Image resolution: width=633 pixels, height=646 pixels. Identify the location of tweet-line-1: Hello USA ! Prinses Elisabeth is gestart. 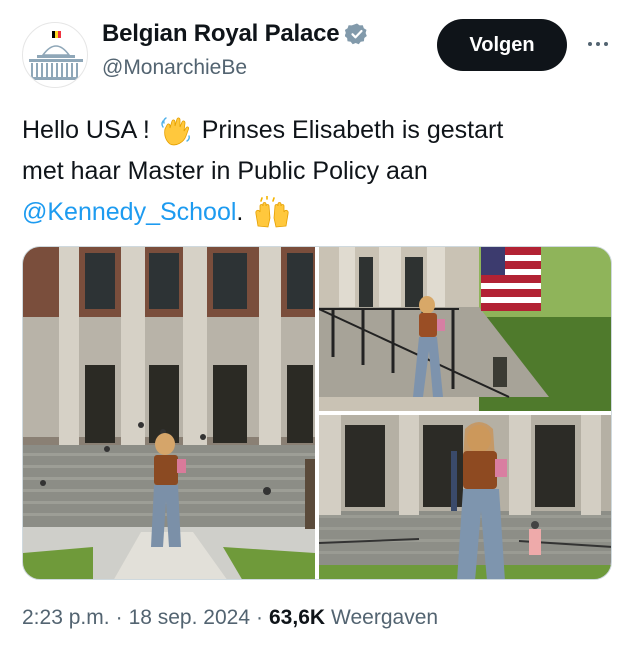
(317, 130).